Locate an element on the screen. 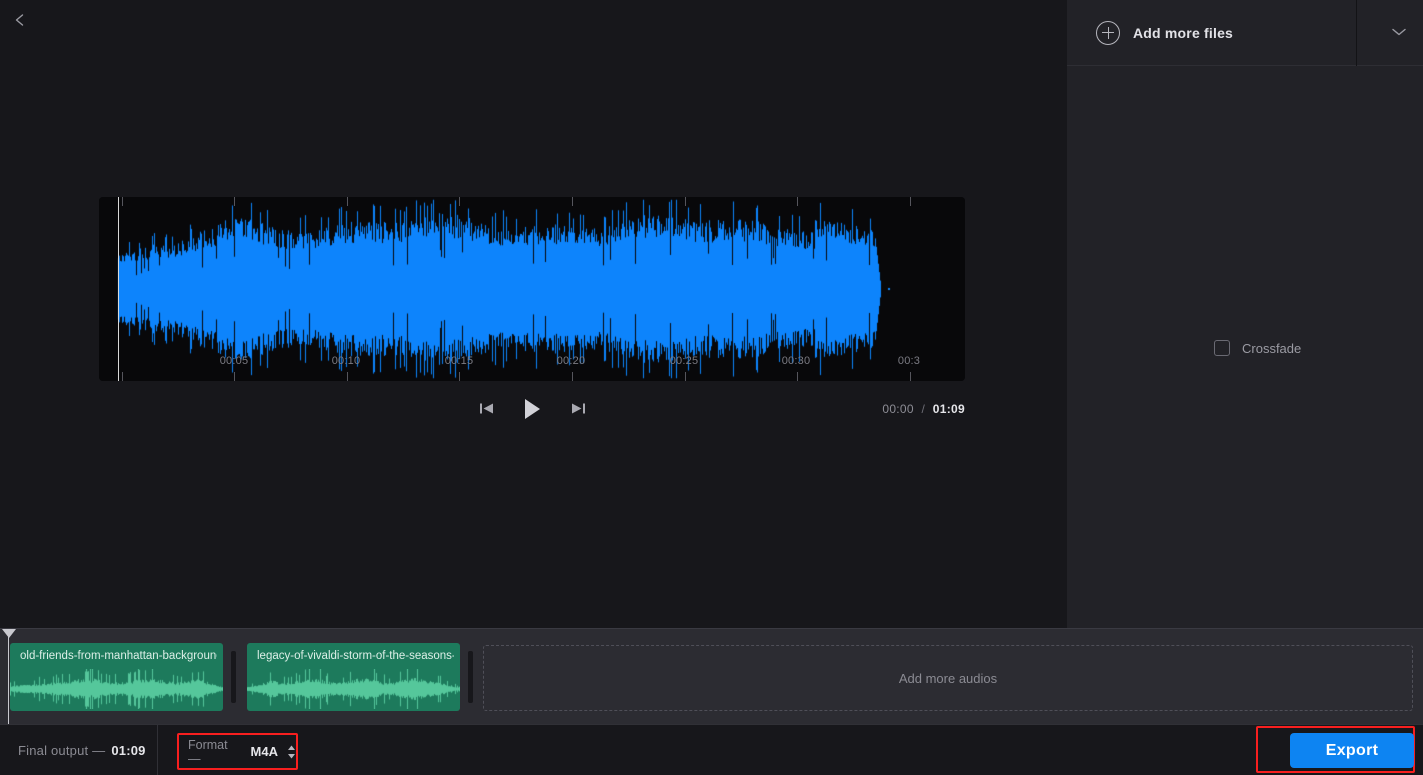 The height and width of the screenshot is (775, 1423). time-display: 00:00 / 01:09 is located at coordinates (923, 409).